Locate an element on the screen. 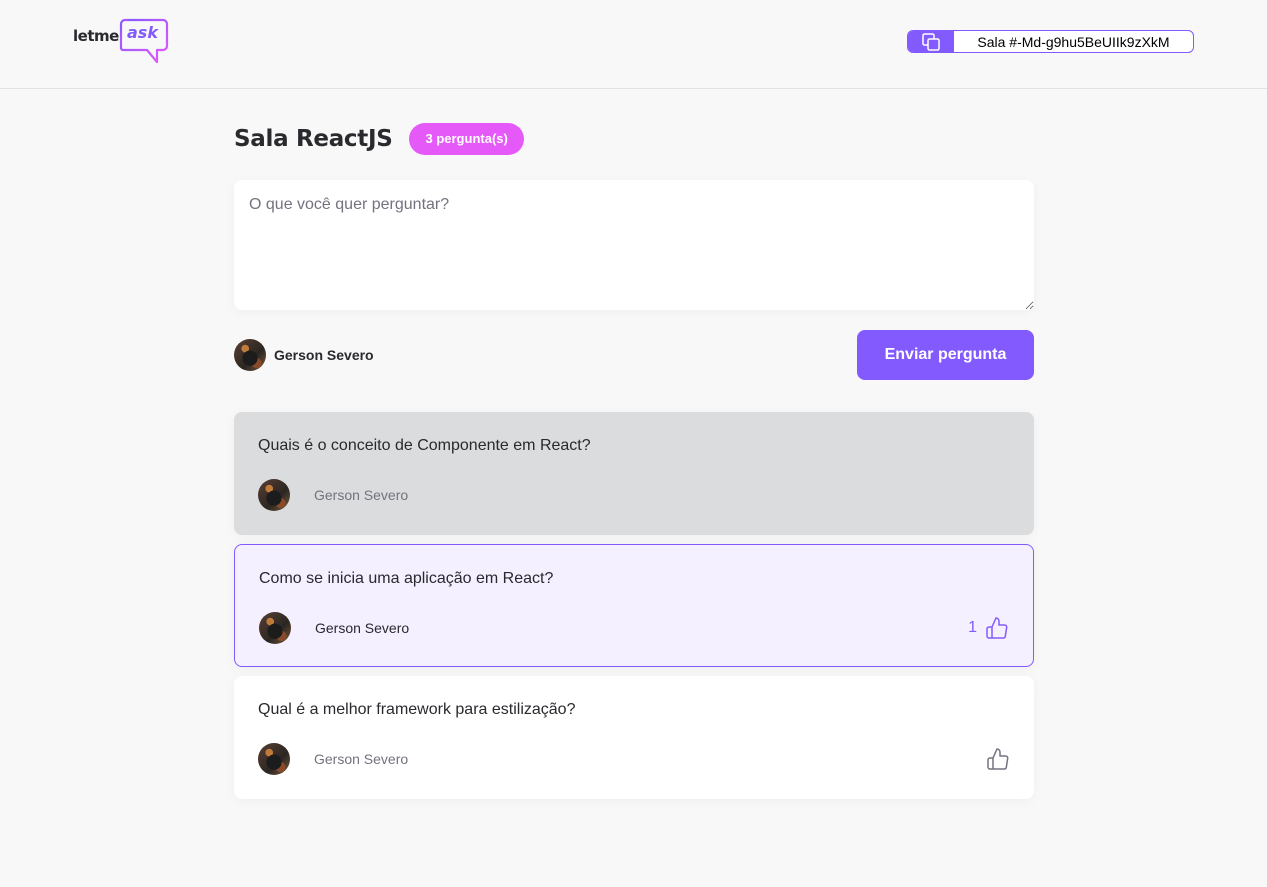 This screenshot has width=1267, height=887. copy-icon-box is located at coordinates (931, 41).